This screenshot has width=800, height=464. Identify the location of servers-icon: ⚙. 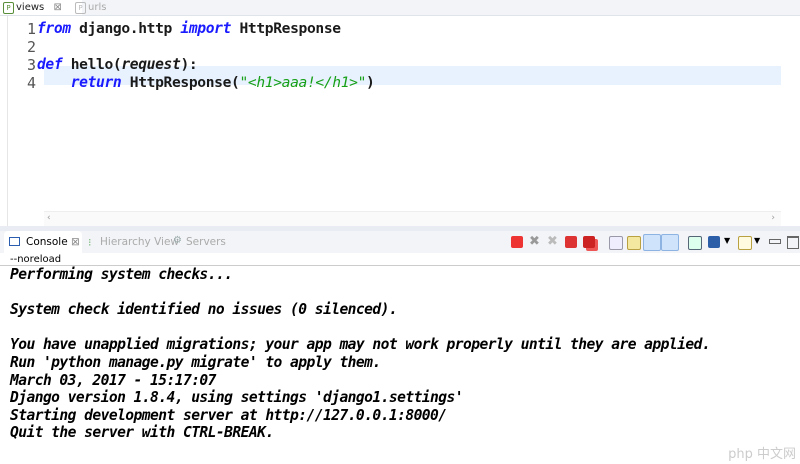
(177, 240).